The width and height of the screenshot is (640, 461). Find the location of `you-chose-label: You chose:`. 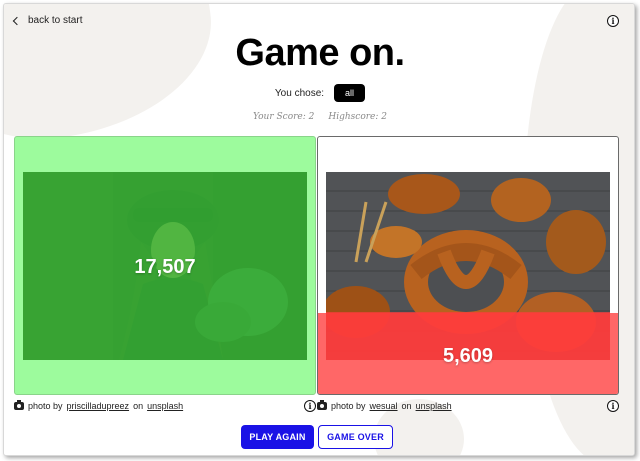

you-chose-label: You chose: is located at coordinates (299, 93).